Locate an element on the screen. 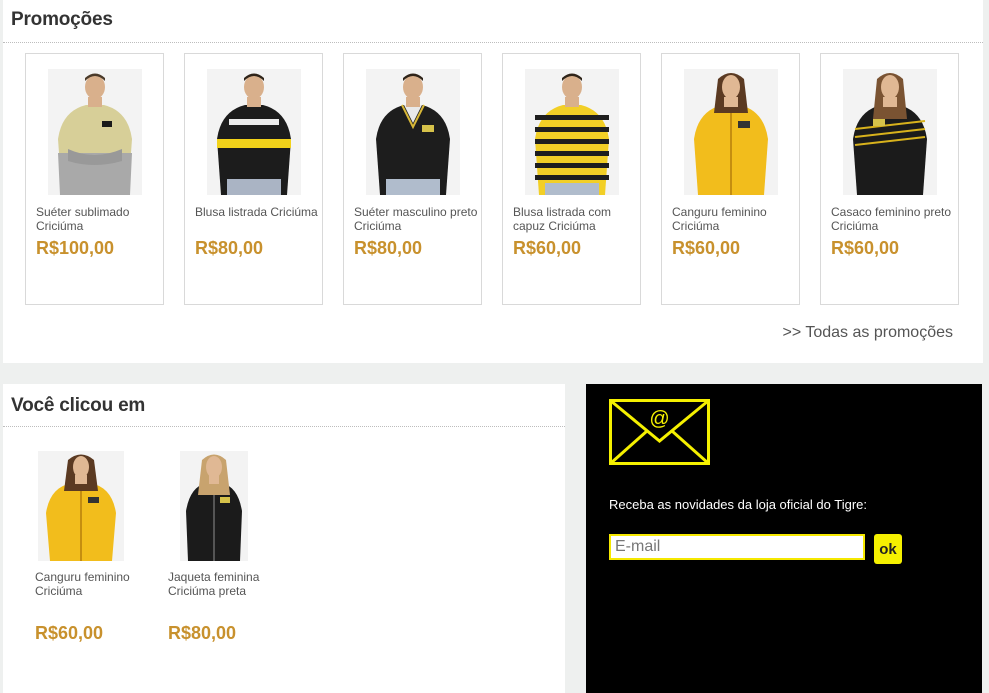 The width and height of the screenshot is (989, 693). product-name: Suéter sublimado Criciúma is located at coordinates (98, 219).